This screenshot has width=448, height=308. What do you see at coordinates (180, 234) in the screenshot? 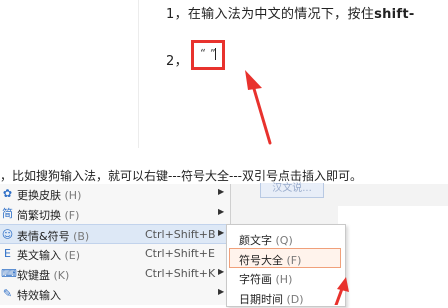
I see `menu-item-shortcut: Ctrl+Shift+B` at bounding box center [180, 234].